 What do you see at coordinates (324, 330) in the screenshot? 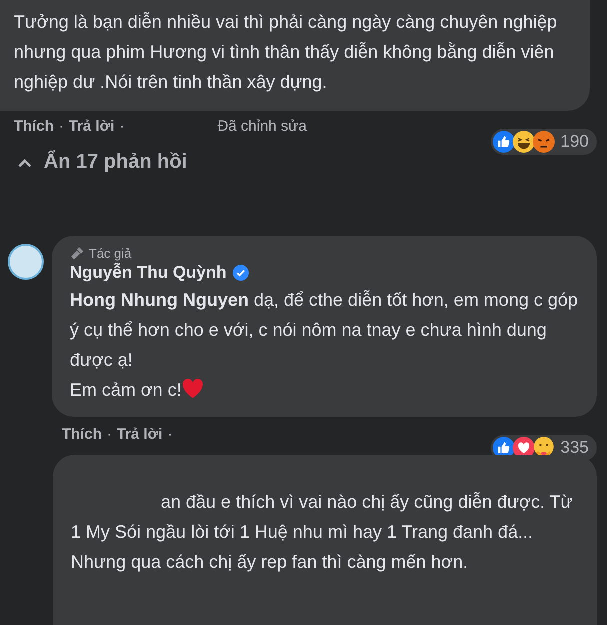
I see `comment-text: Hong Nhung Nguyen dạ, để cthe diễn tốt hơn, em mong c góp ý cụ thể hơn cho e với, c nói nôm na tnay e chưa hình dung được ạ!` at bounding box center [324, 330].